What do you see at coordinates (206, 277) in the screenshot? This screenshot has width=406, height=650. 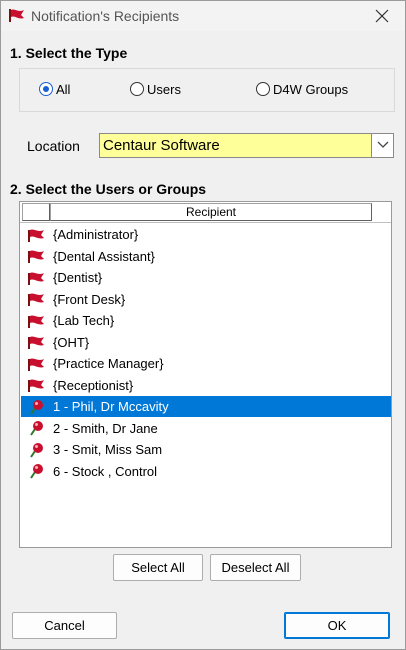 I see `list-item: {Dentist}` at bounding box center [206, 277].